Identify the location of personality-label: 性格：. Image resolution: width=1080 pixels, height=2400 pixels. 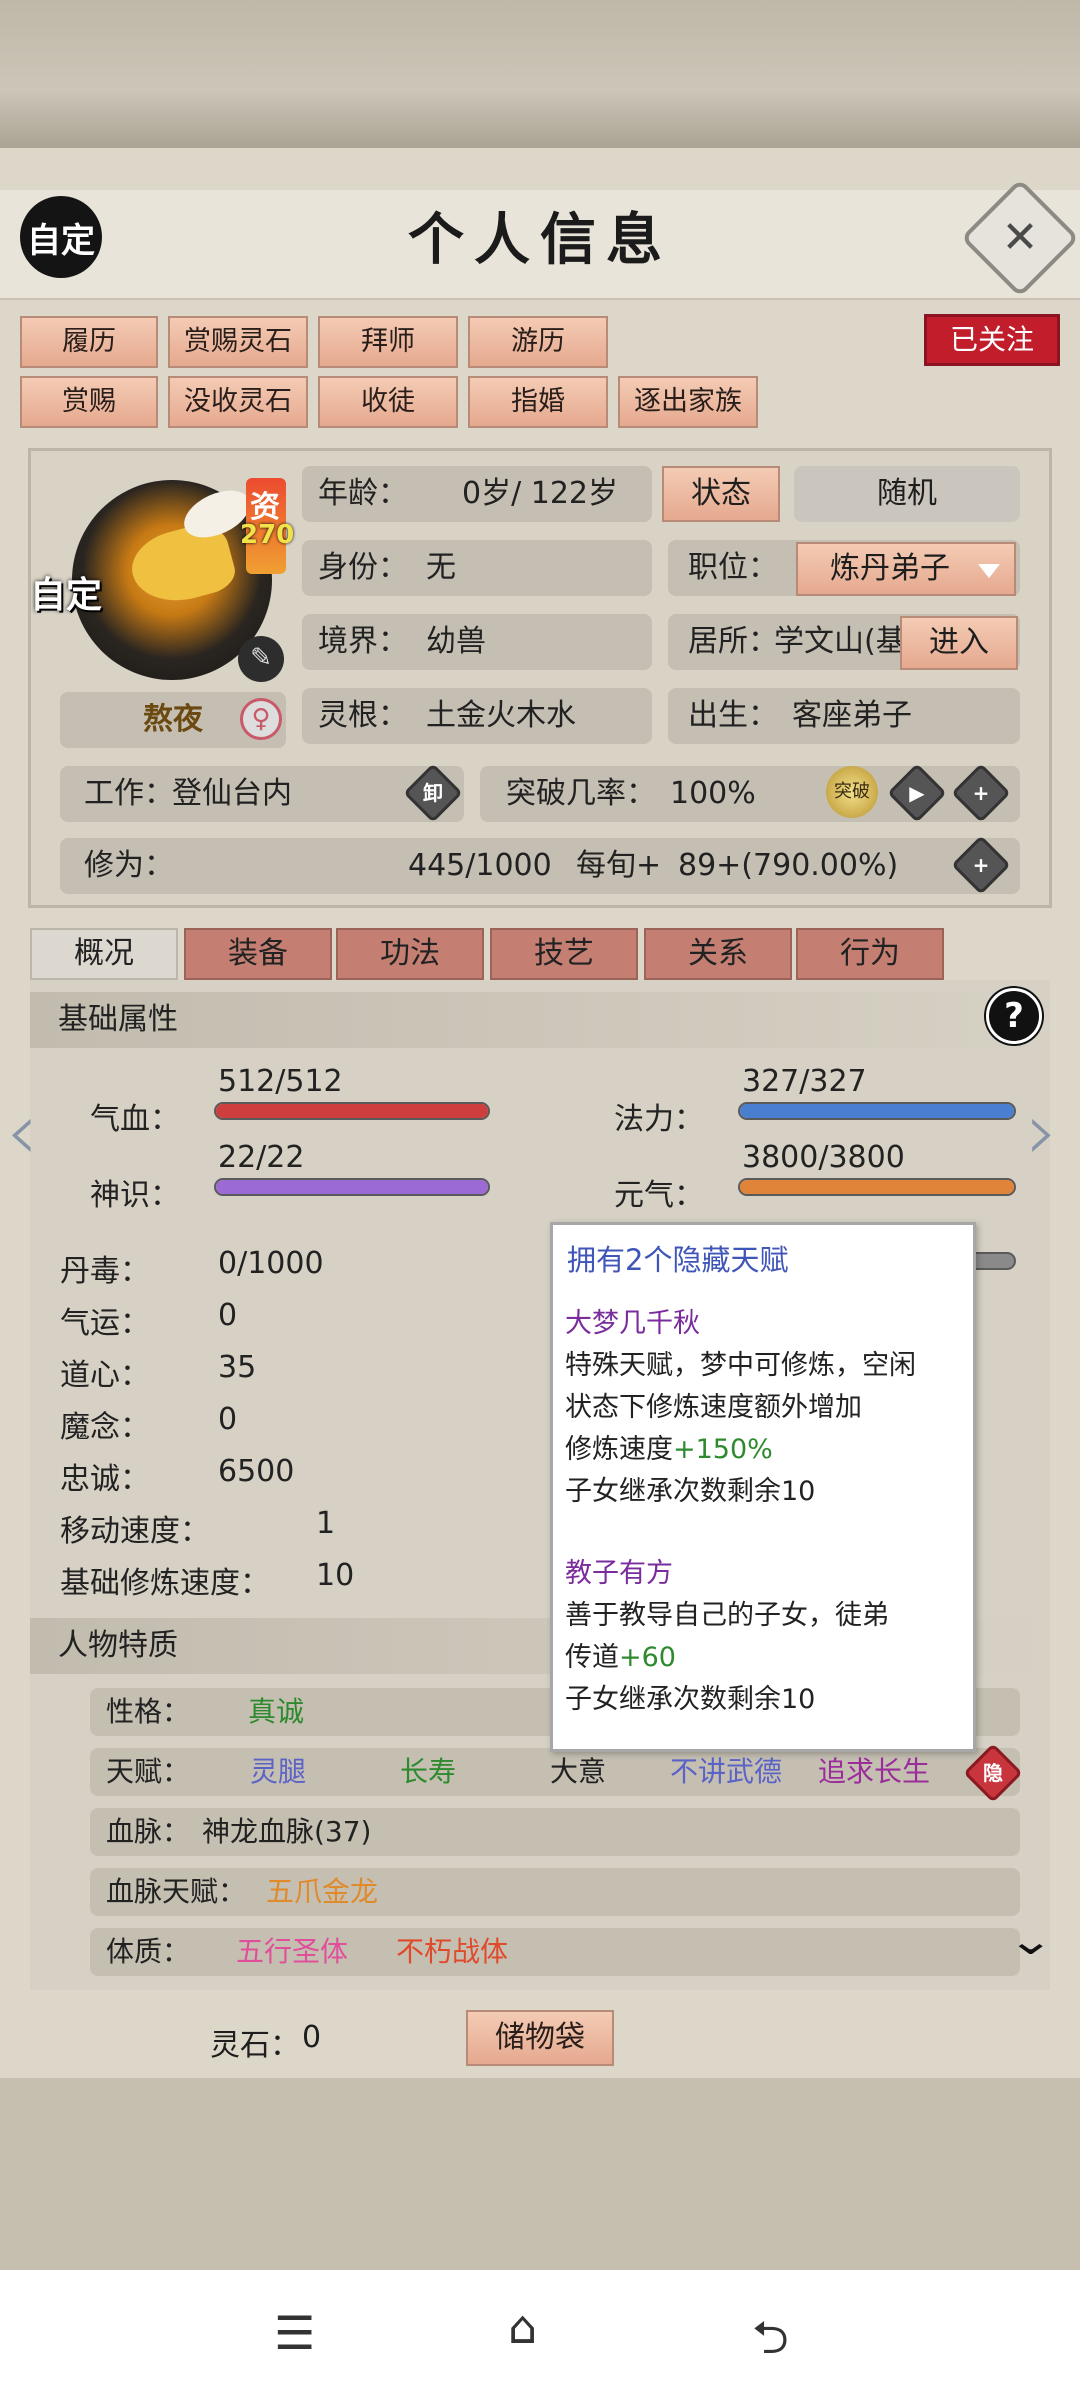
(148, 1711).